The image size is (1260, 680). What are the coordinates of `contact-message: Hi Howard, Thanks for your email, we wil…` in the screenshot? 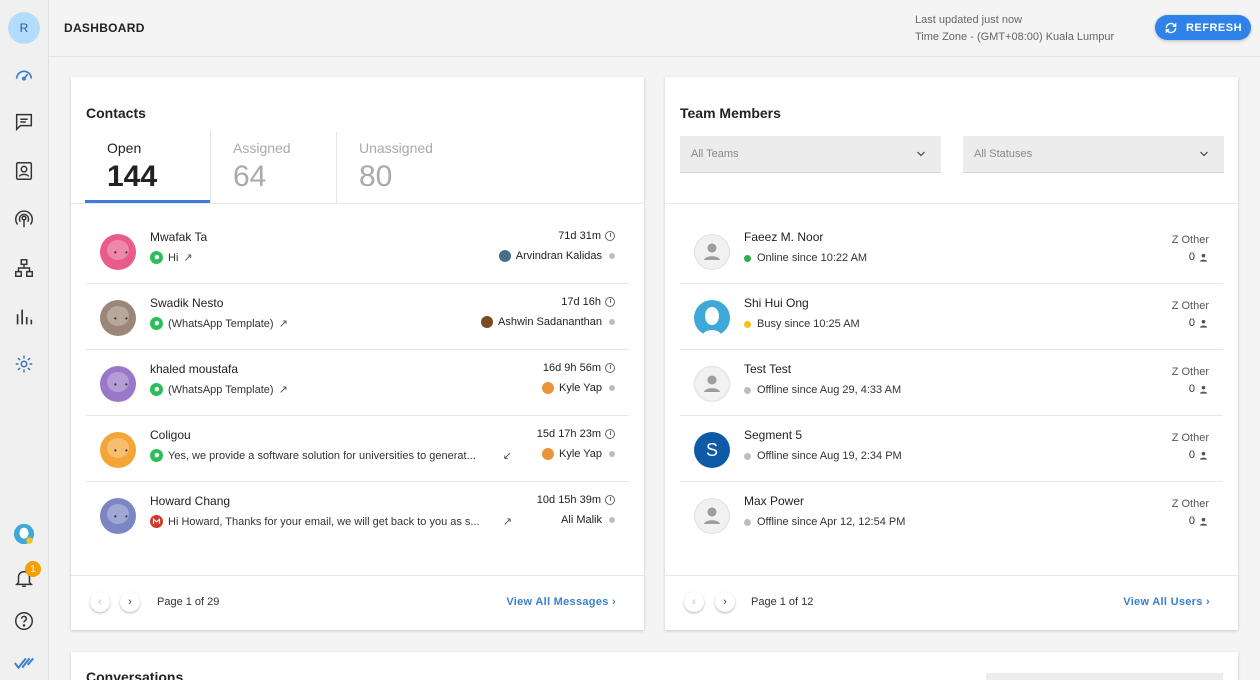 It's located at (331, 521).